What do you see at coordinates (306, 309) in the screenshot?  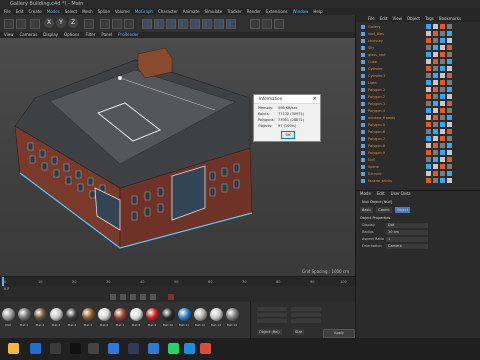 I see `size-x-field` at bounding box center [306, 309].